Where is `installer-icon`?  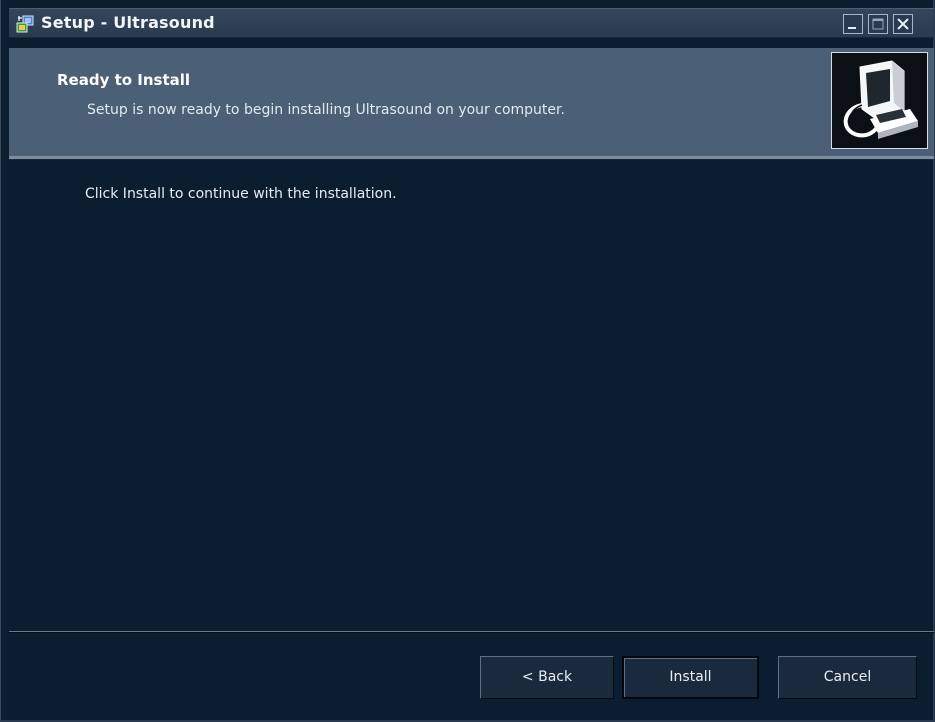
installer-icon is located at coordinates (25, 24).